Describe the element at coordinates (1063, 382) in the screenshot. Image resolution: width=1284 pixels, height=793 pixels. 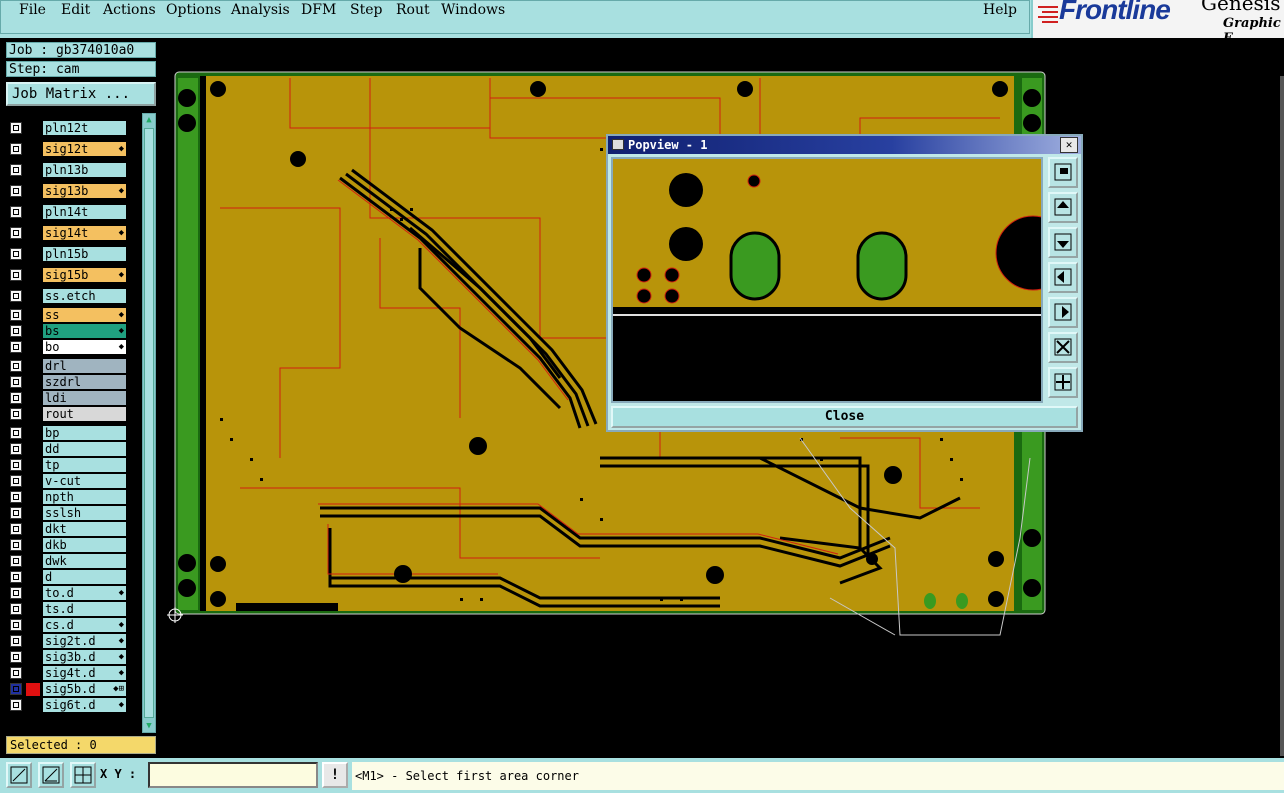
I see `zoom-in-icon` at that location.